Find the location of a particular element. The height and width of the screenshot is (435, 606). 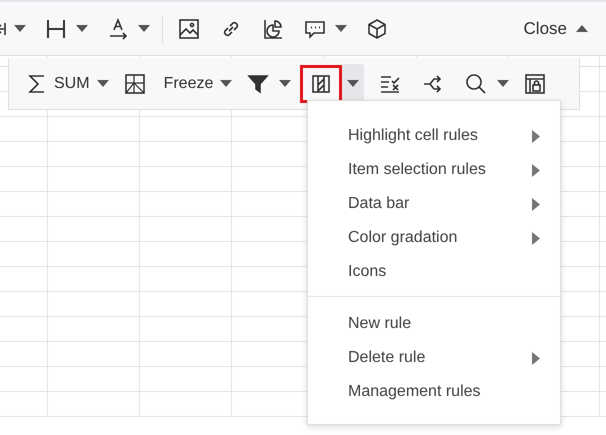

menu-item: Color gradation is located at coordinates (434, 238).